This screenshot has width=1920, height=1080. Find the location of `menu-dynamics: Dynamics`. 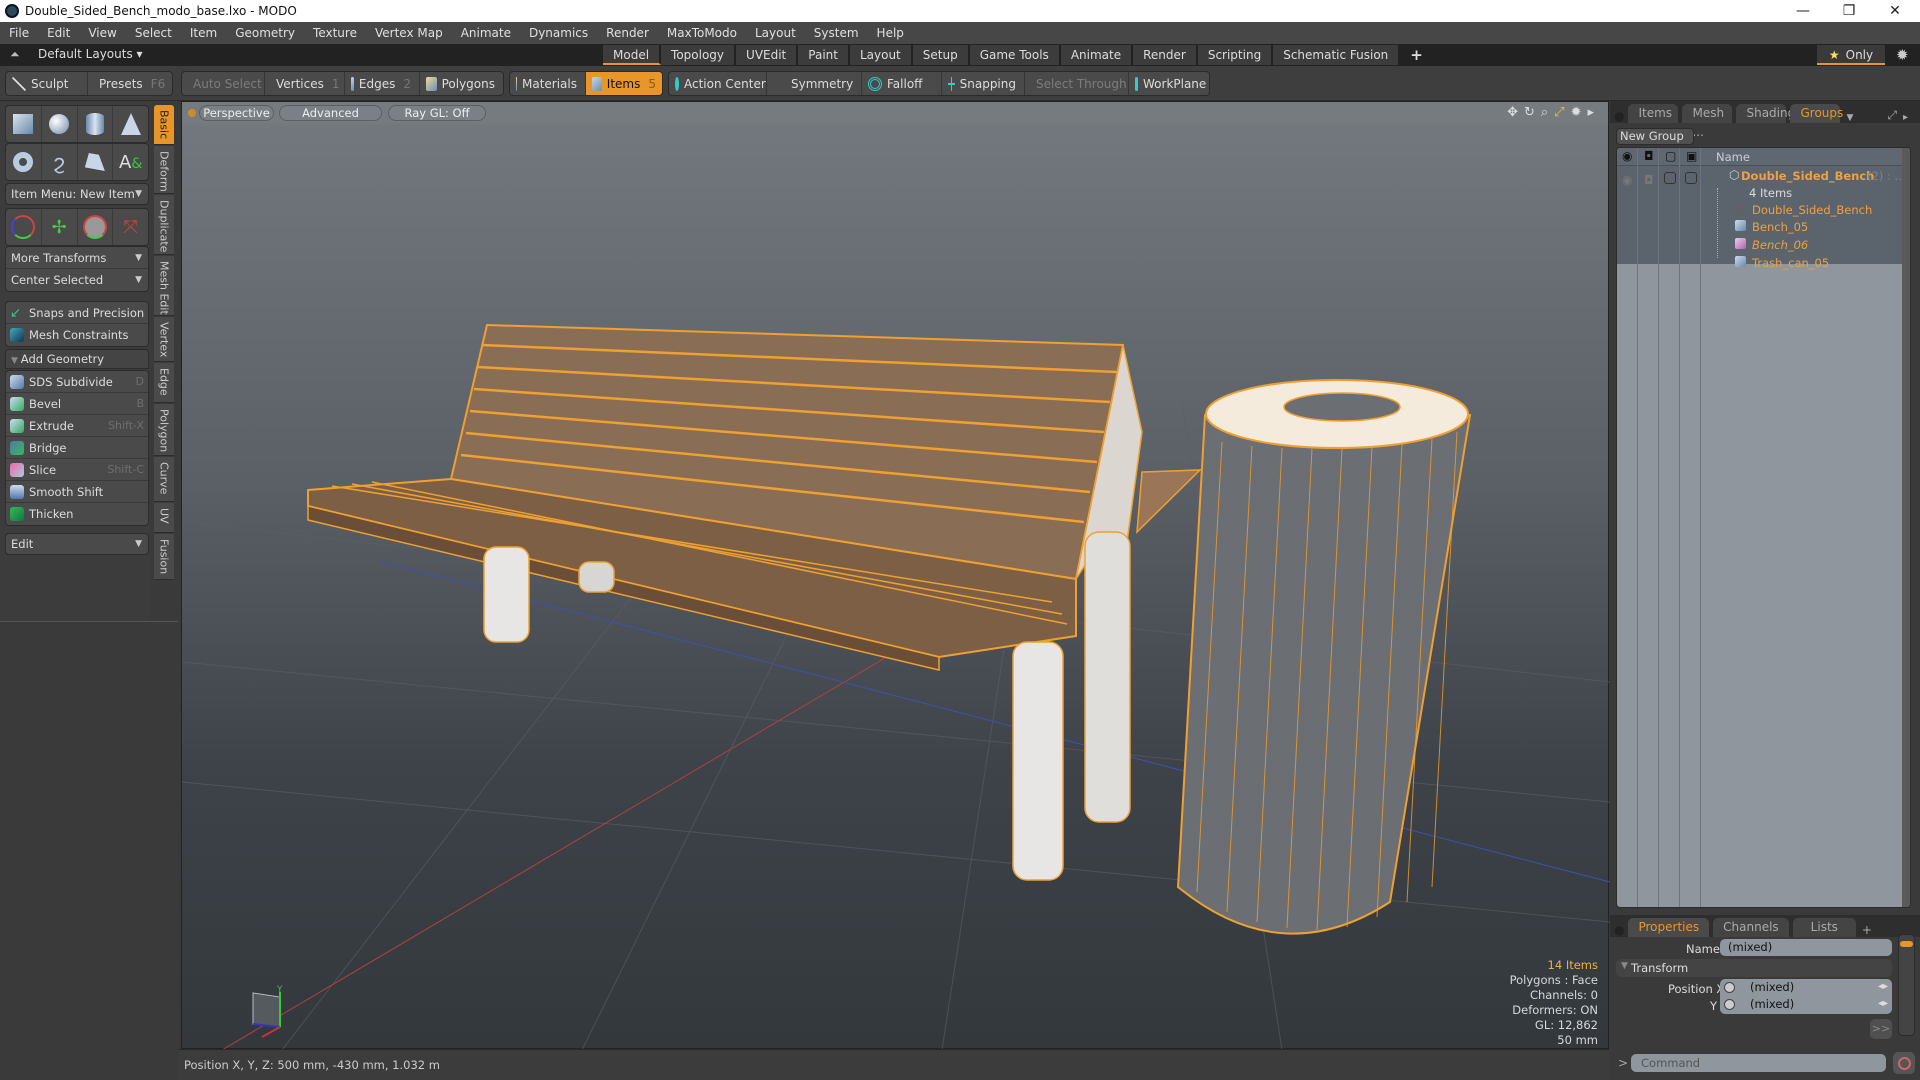

menu-dynamics: Dynamics is located at coordinates (558, 33).